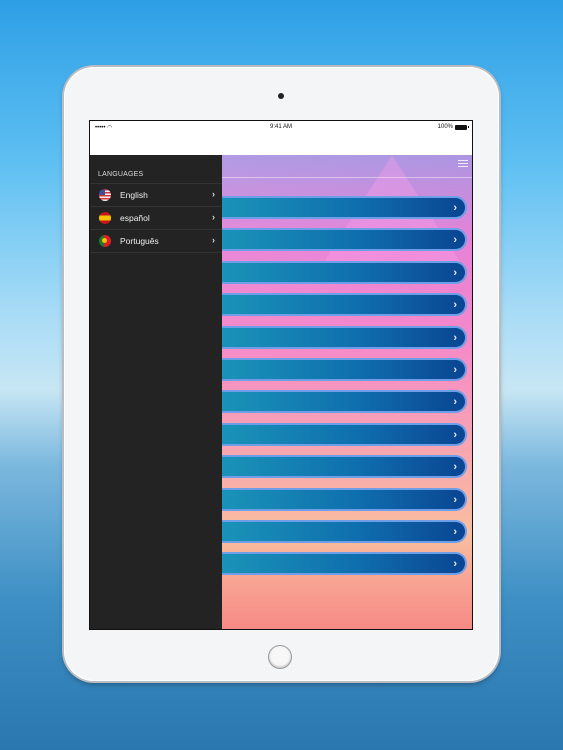 The width and height of the screenshot is (563, 750). Describe the element at coordinates (281, 96) in the screenshot. I see `camera-icon` at that location.